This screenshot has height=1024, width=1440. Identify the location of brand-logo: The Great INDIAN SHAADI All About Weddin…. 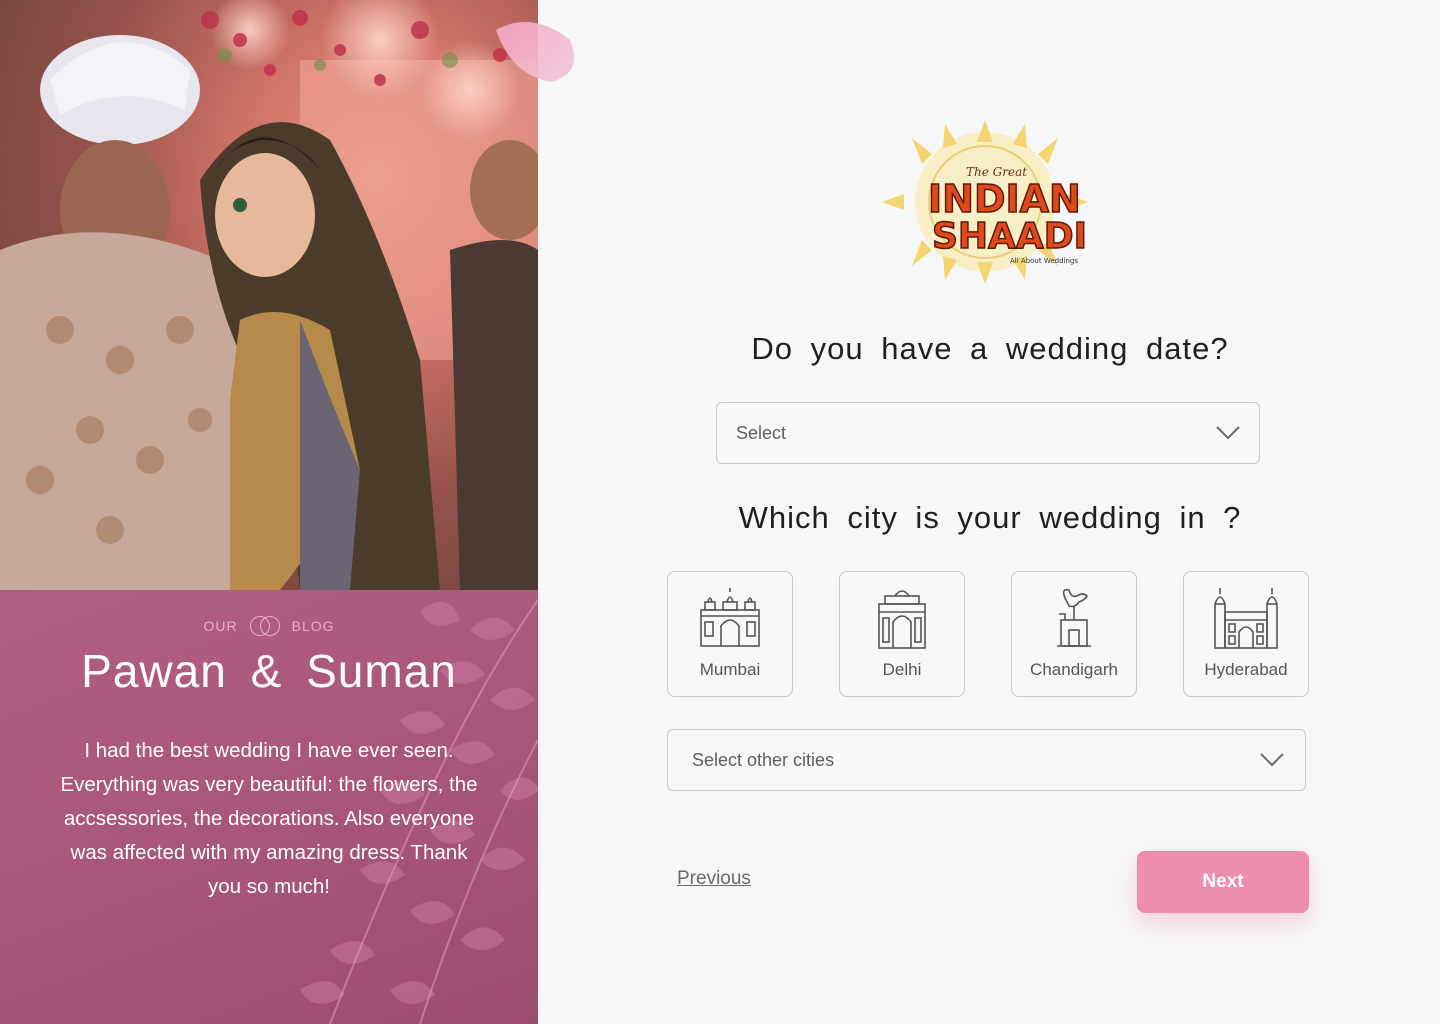
(985, 202).